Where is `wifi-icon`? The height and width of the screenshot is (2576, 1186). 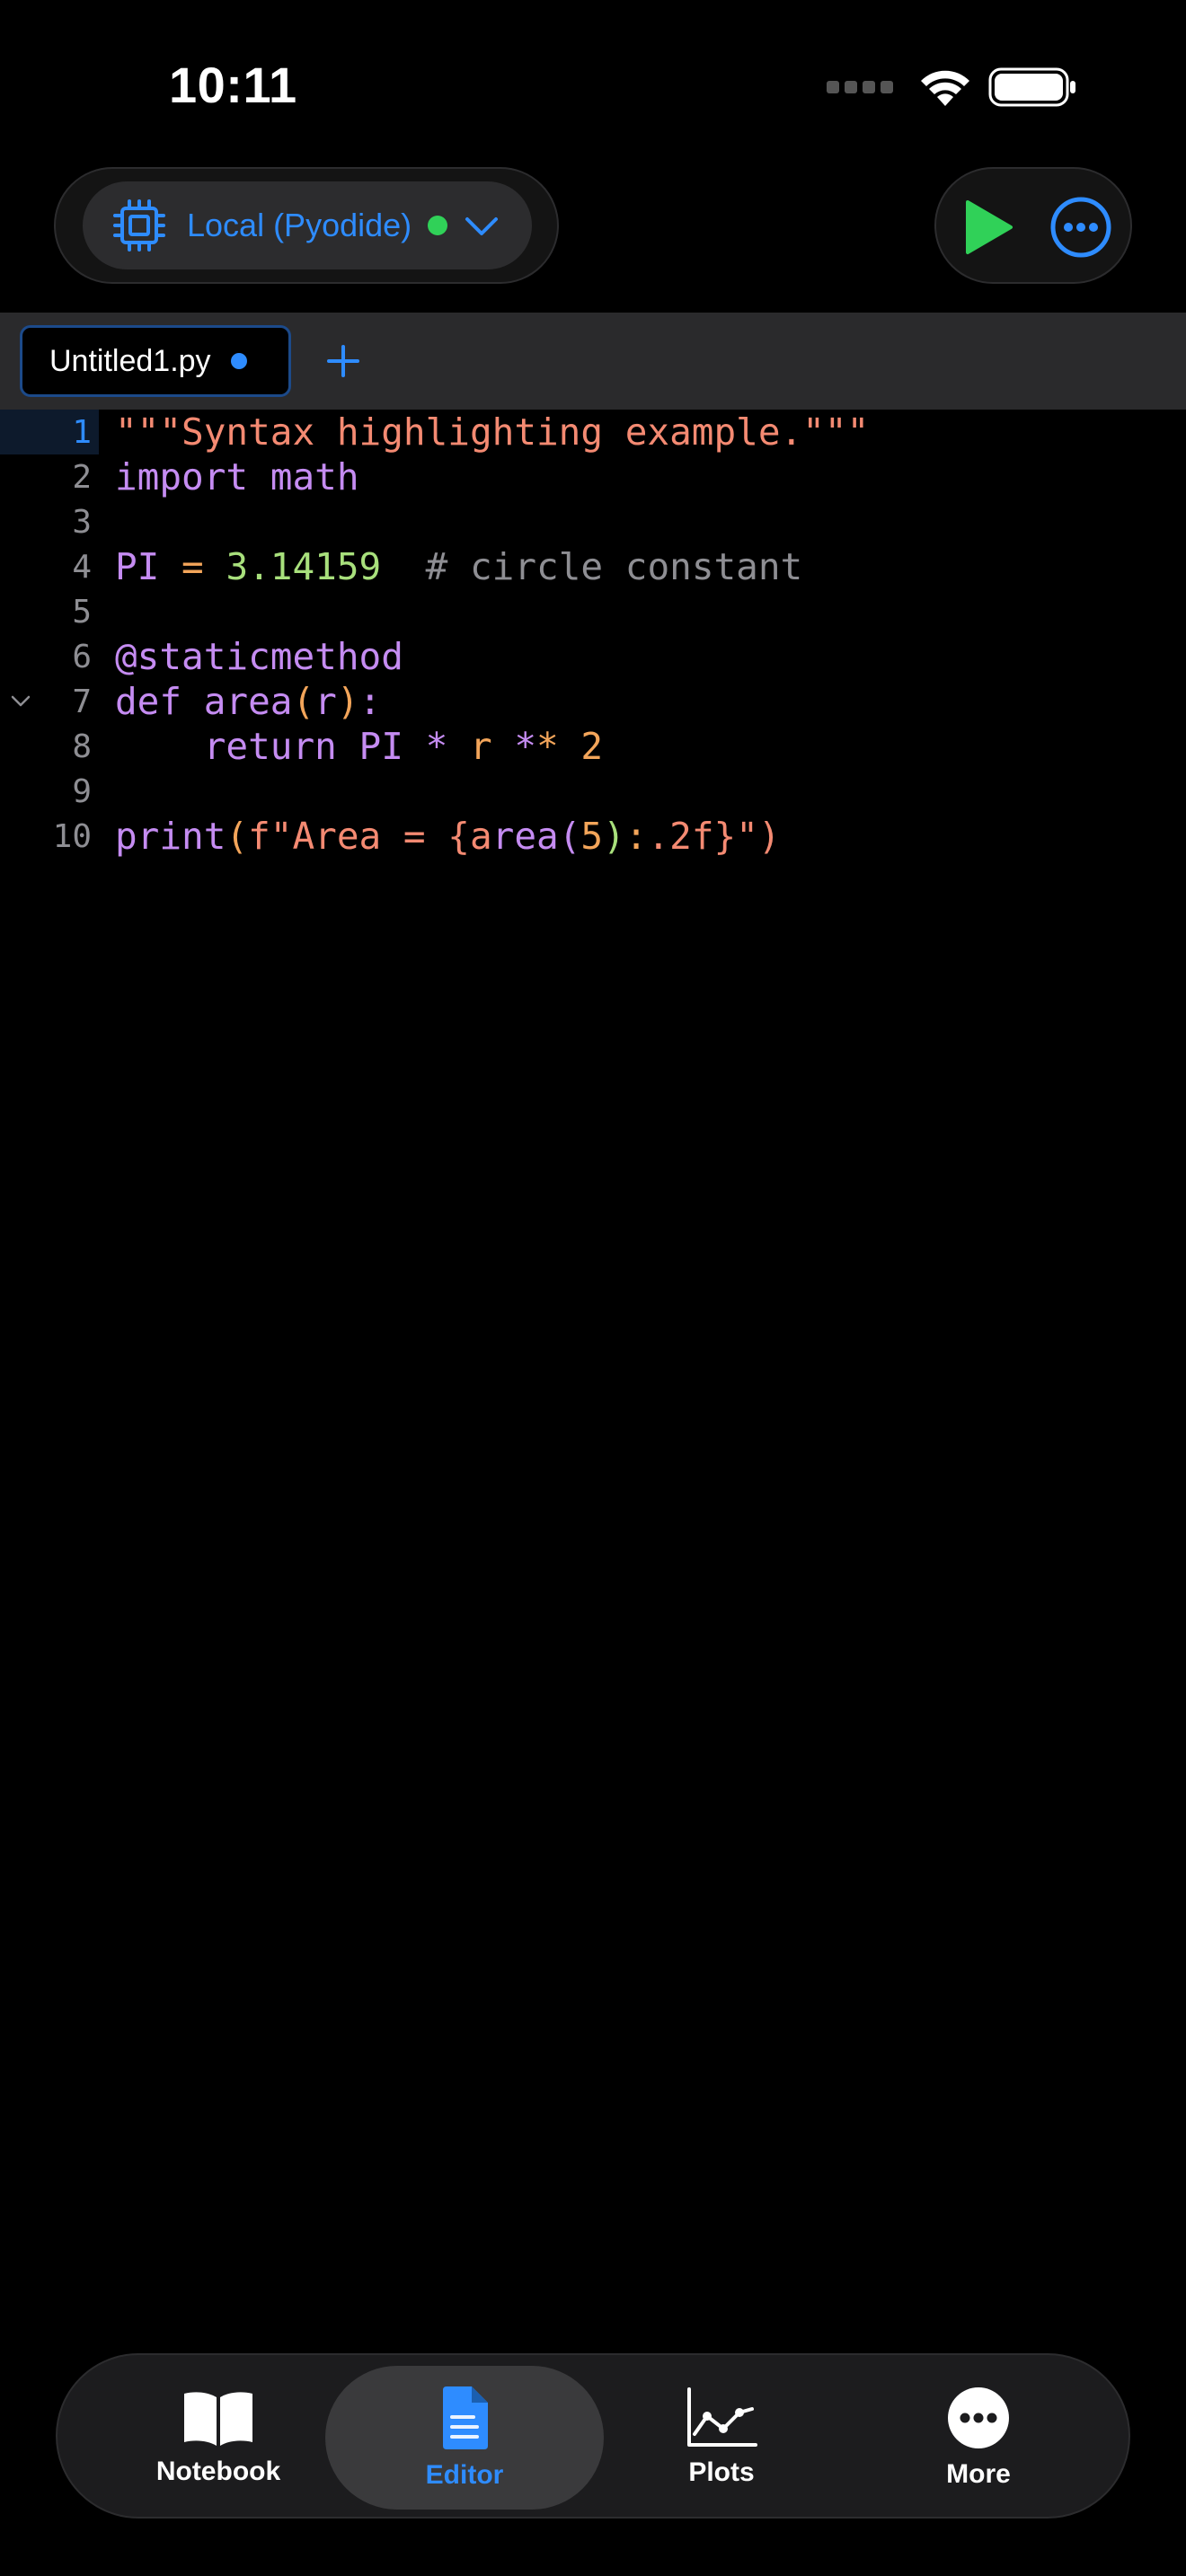 wifi-icon is located at coordinates (945, 88).